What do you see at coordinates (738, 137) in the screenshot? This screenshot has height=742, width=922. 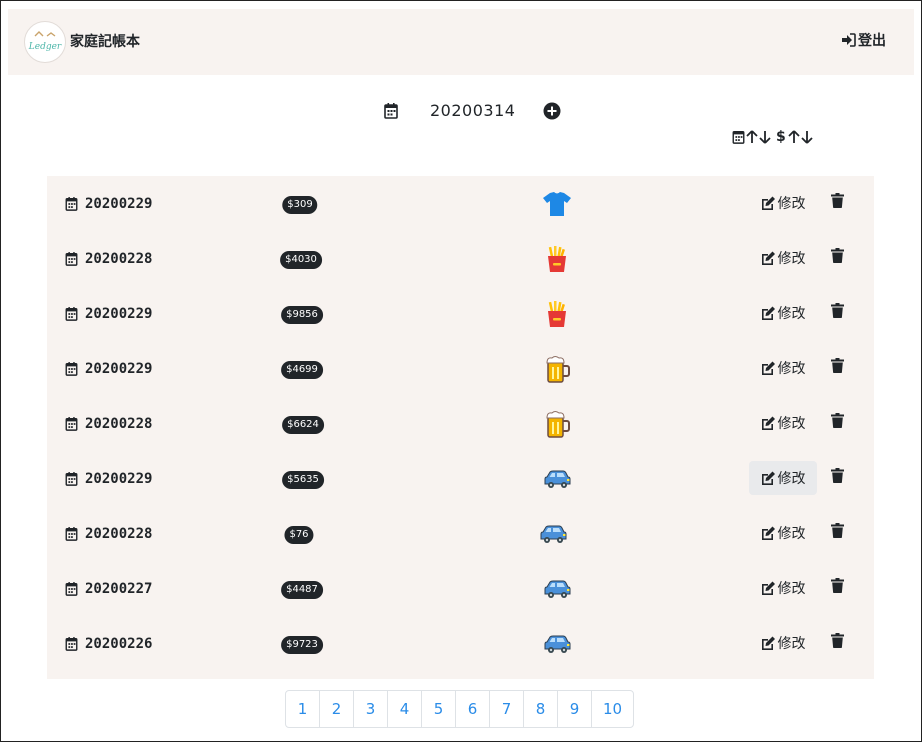 I see `sort-date-calendar-icon` at bounding box center [738, 137].